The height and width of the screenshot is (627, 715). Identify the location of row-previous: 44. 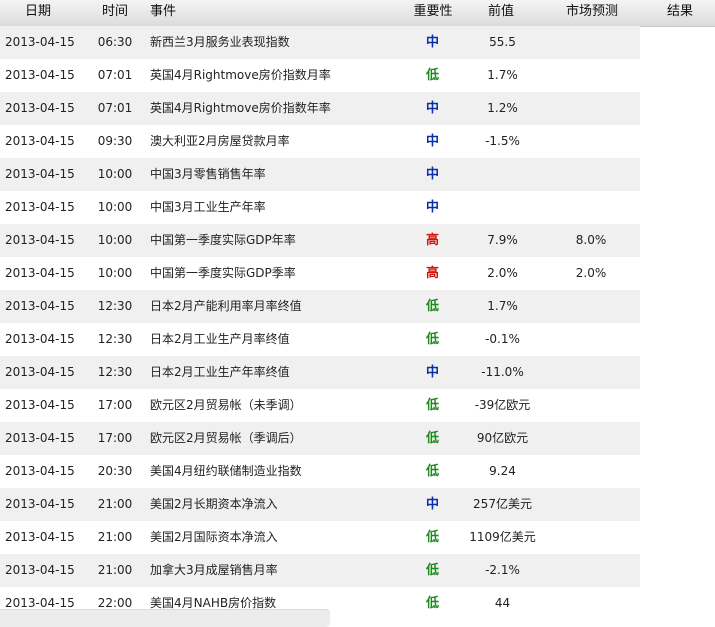
(502, 603).